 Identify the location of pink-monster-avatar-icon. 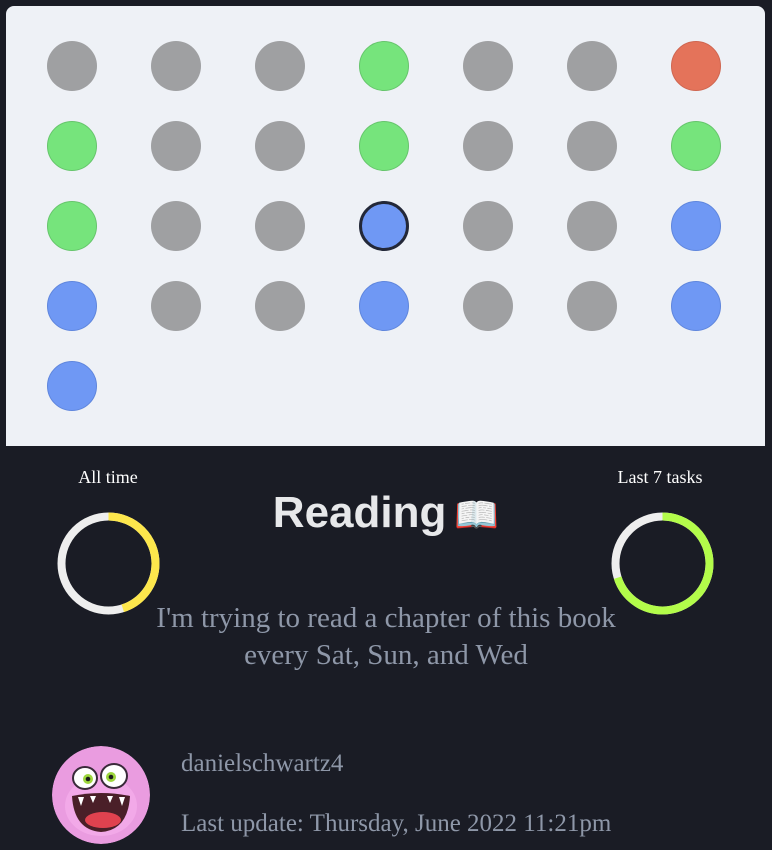
(101, 795).